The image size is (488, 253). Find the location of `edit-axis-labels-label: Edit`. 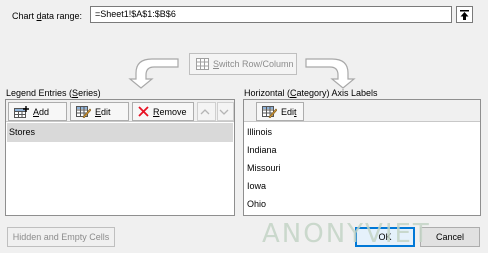

edit-axis-labels-label: Edit is located at coordinates (289, 111).